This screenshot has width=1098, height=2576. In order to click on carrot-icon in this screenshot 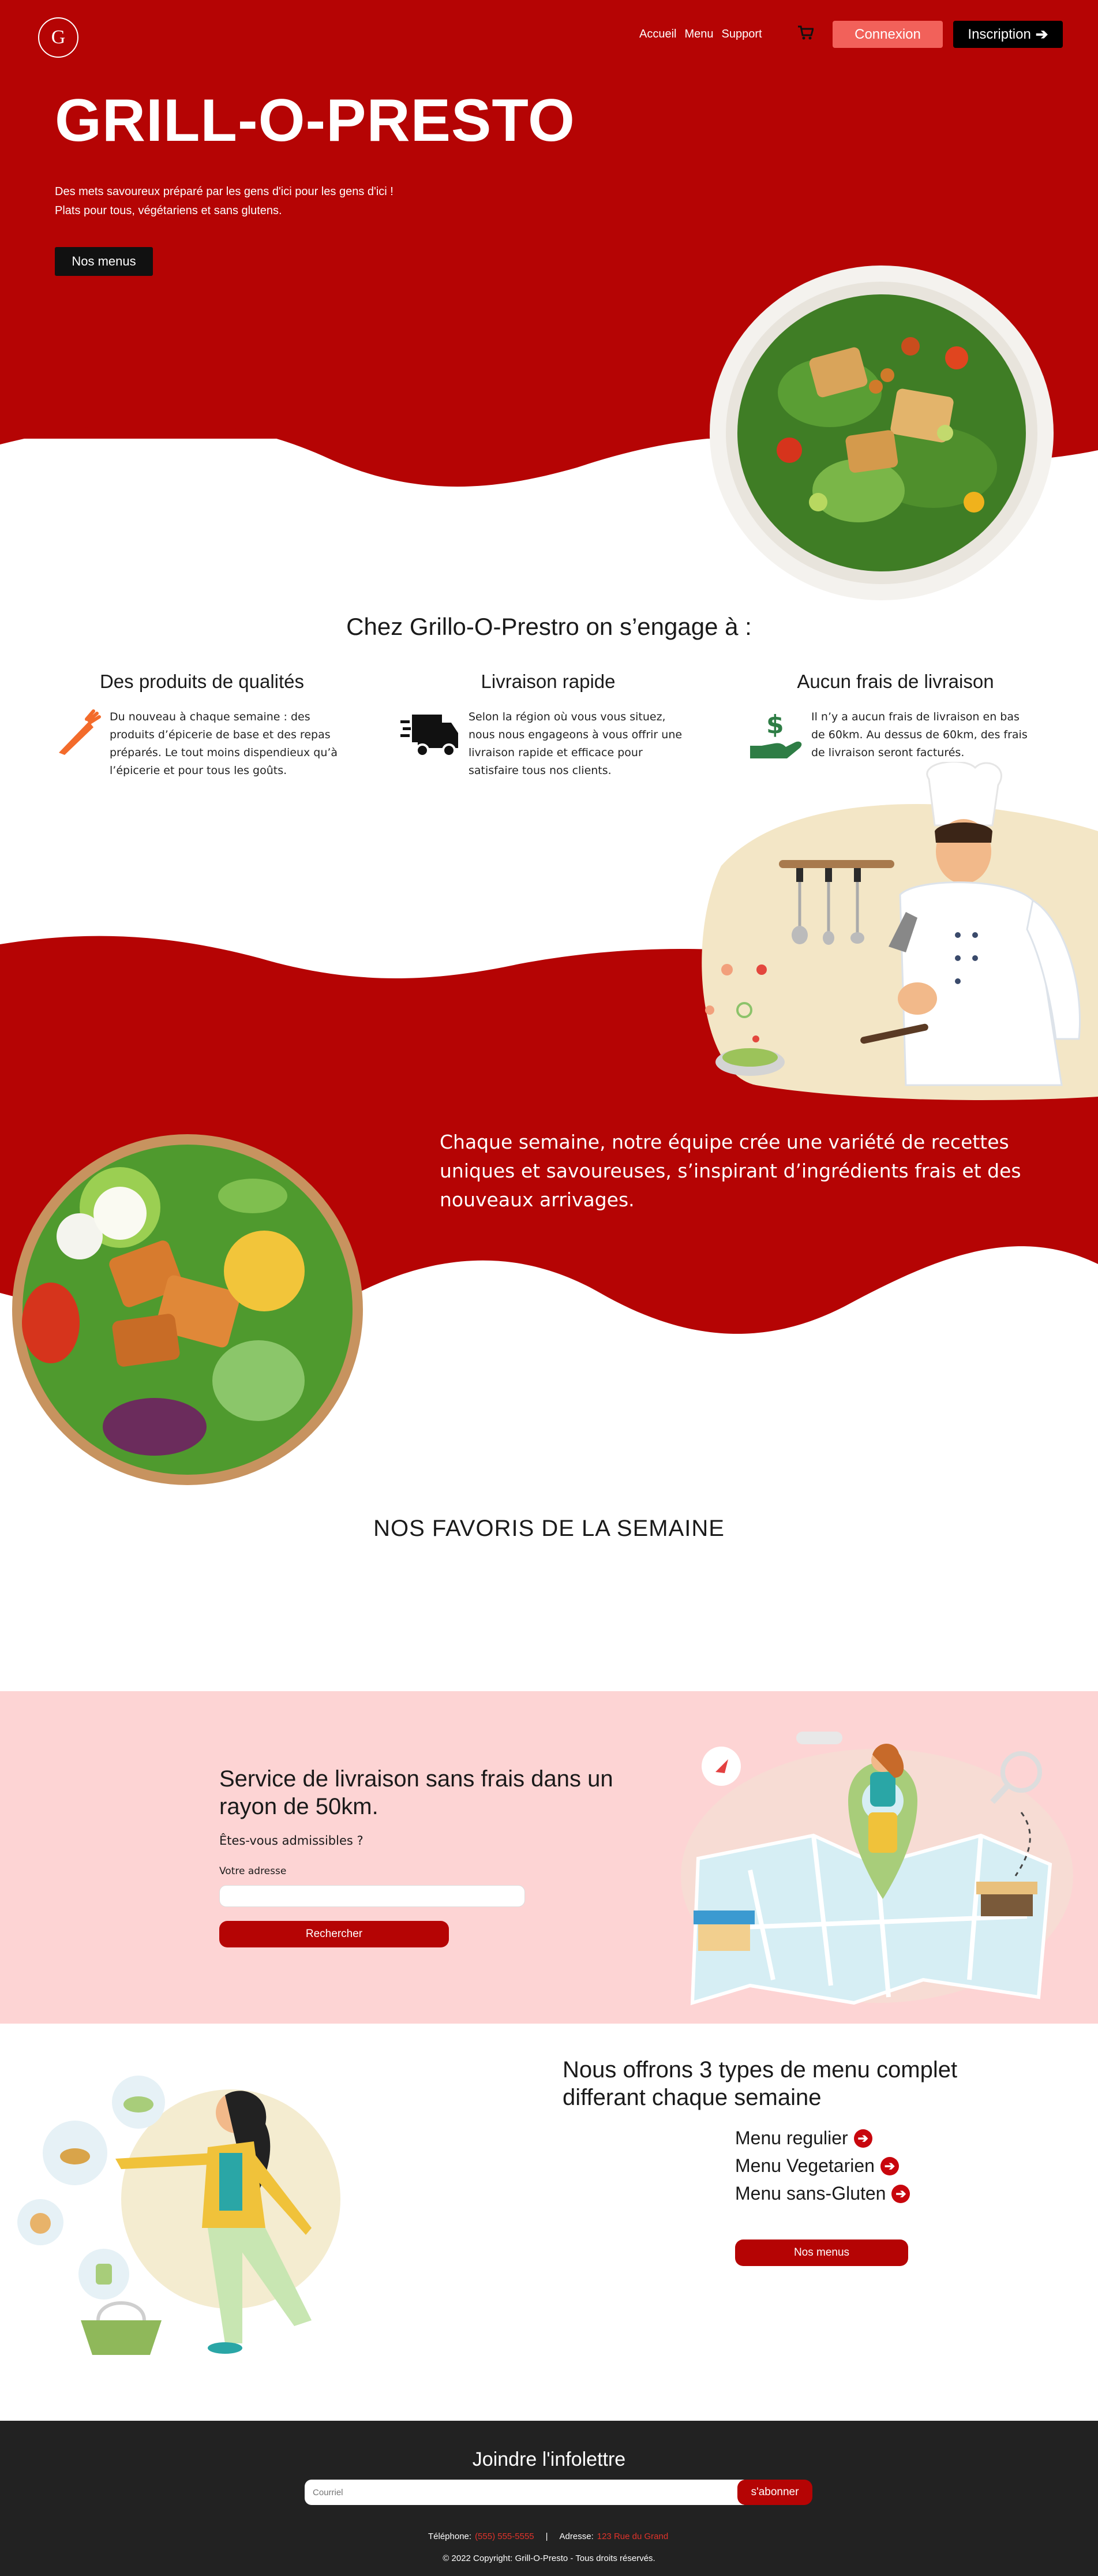, I will do `click(80, 732)`.